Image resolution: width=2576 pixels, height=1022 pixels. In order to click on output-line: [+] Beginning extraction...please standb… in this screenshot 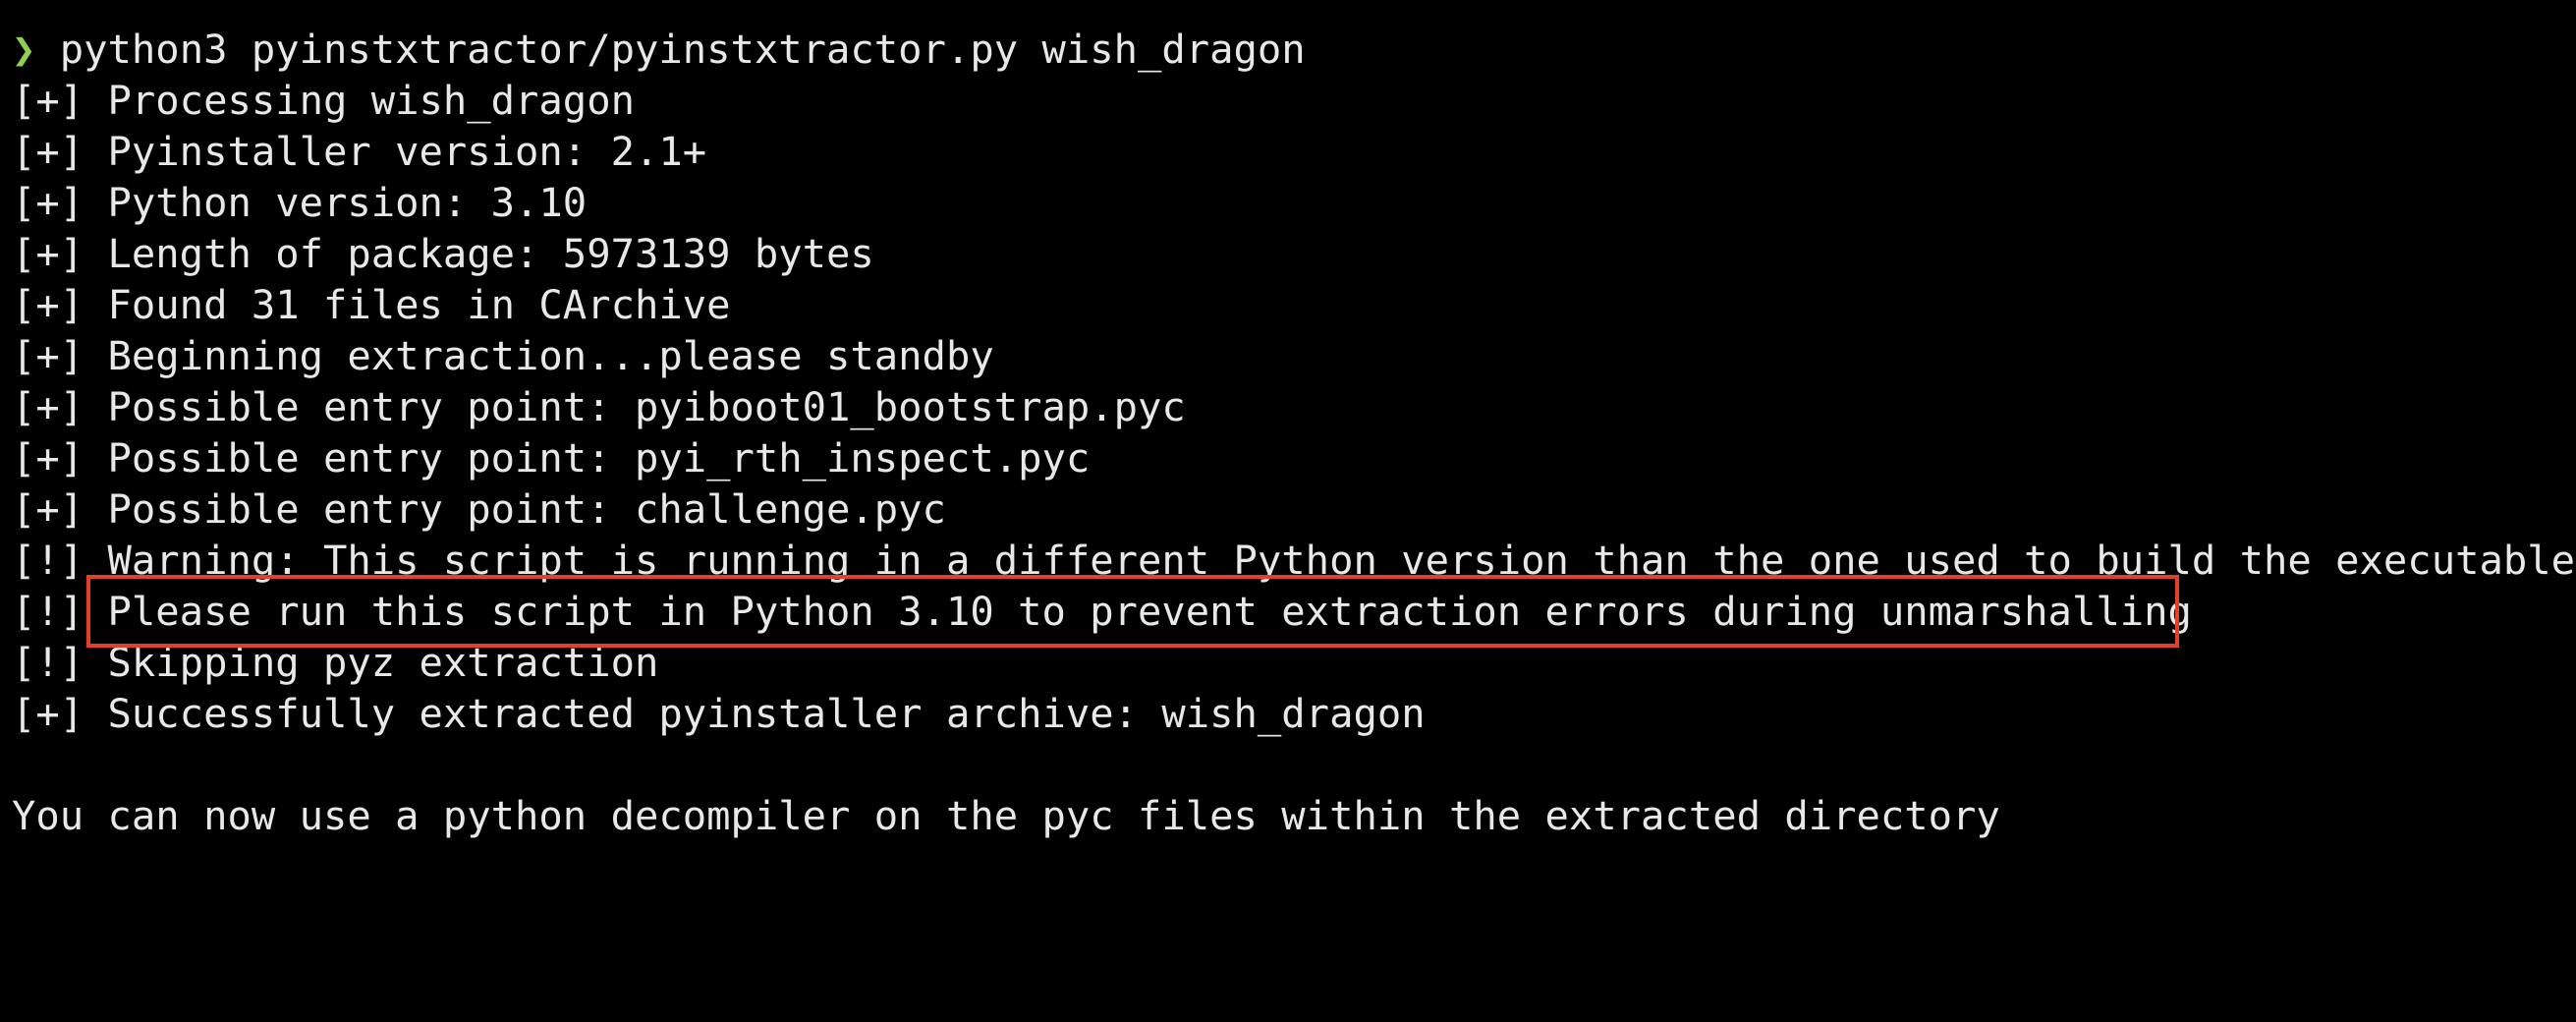, I will do `click(503, 355)`.